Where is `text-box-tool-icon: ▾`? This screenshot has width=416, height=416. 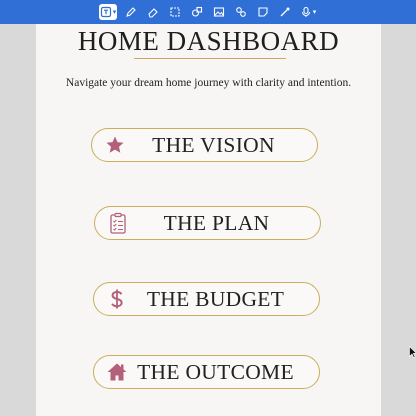
text-box-tool-icon: ▾ is located at coordinates (108, 12).